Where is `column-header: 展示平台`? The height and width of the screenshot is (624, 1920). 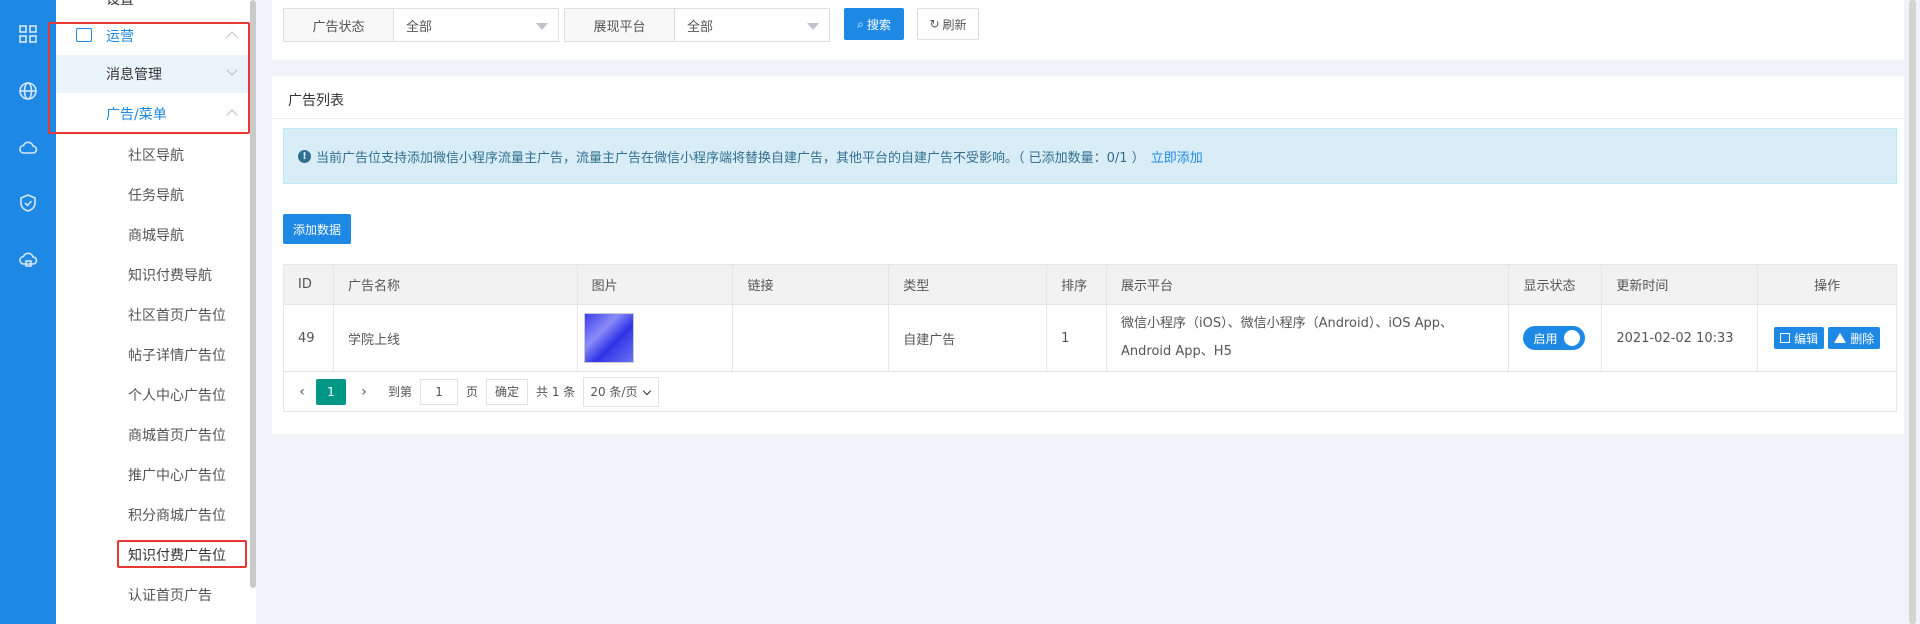
column-header: 展示平台 is located at coordinates (1308, 284).